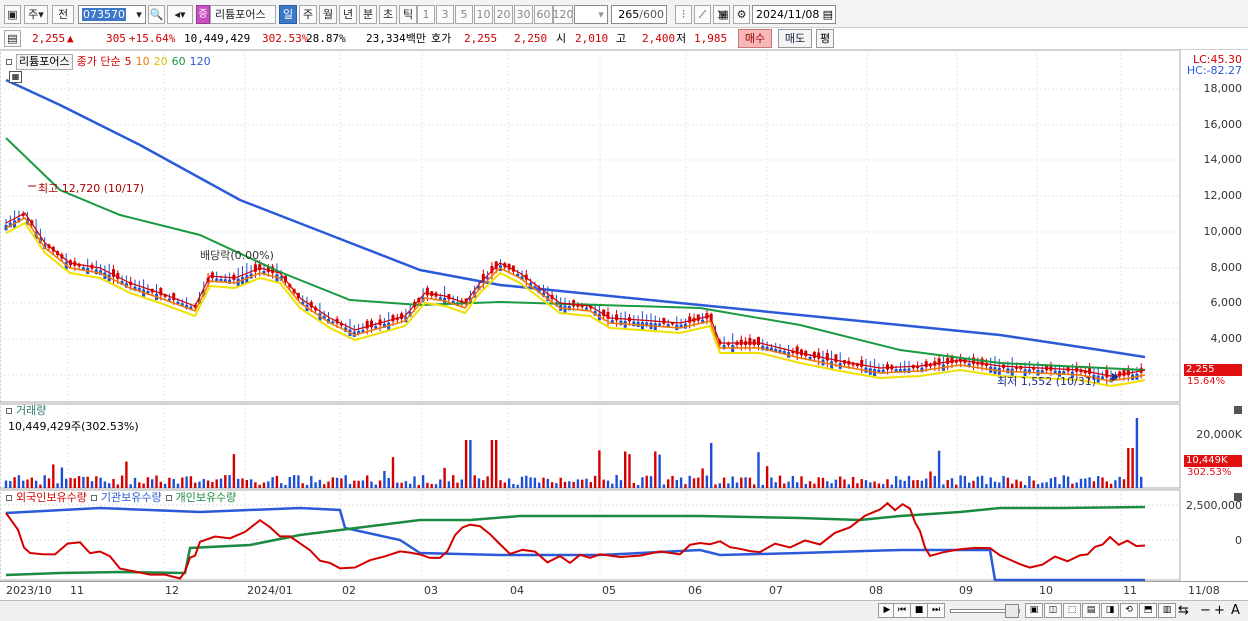 This screenshot has height=621, width=1248. What do you see at coordinates (825, 38) in the screenshot?
I see `evaluation-button: 평` at bounding box center [825, 38].